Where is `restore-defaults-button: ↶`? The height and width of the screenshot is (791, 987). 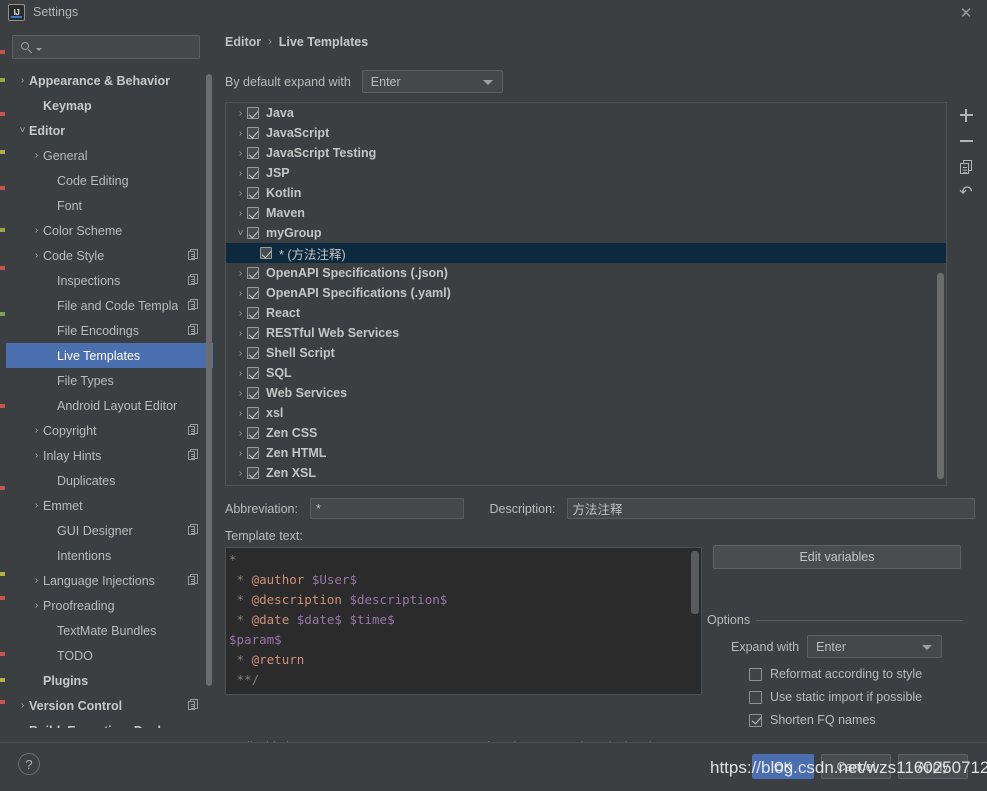
restore-defaults-button: ↶ is located at coordinates (966, 193).